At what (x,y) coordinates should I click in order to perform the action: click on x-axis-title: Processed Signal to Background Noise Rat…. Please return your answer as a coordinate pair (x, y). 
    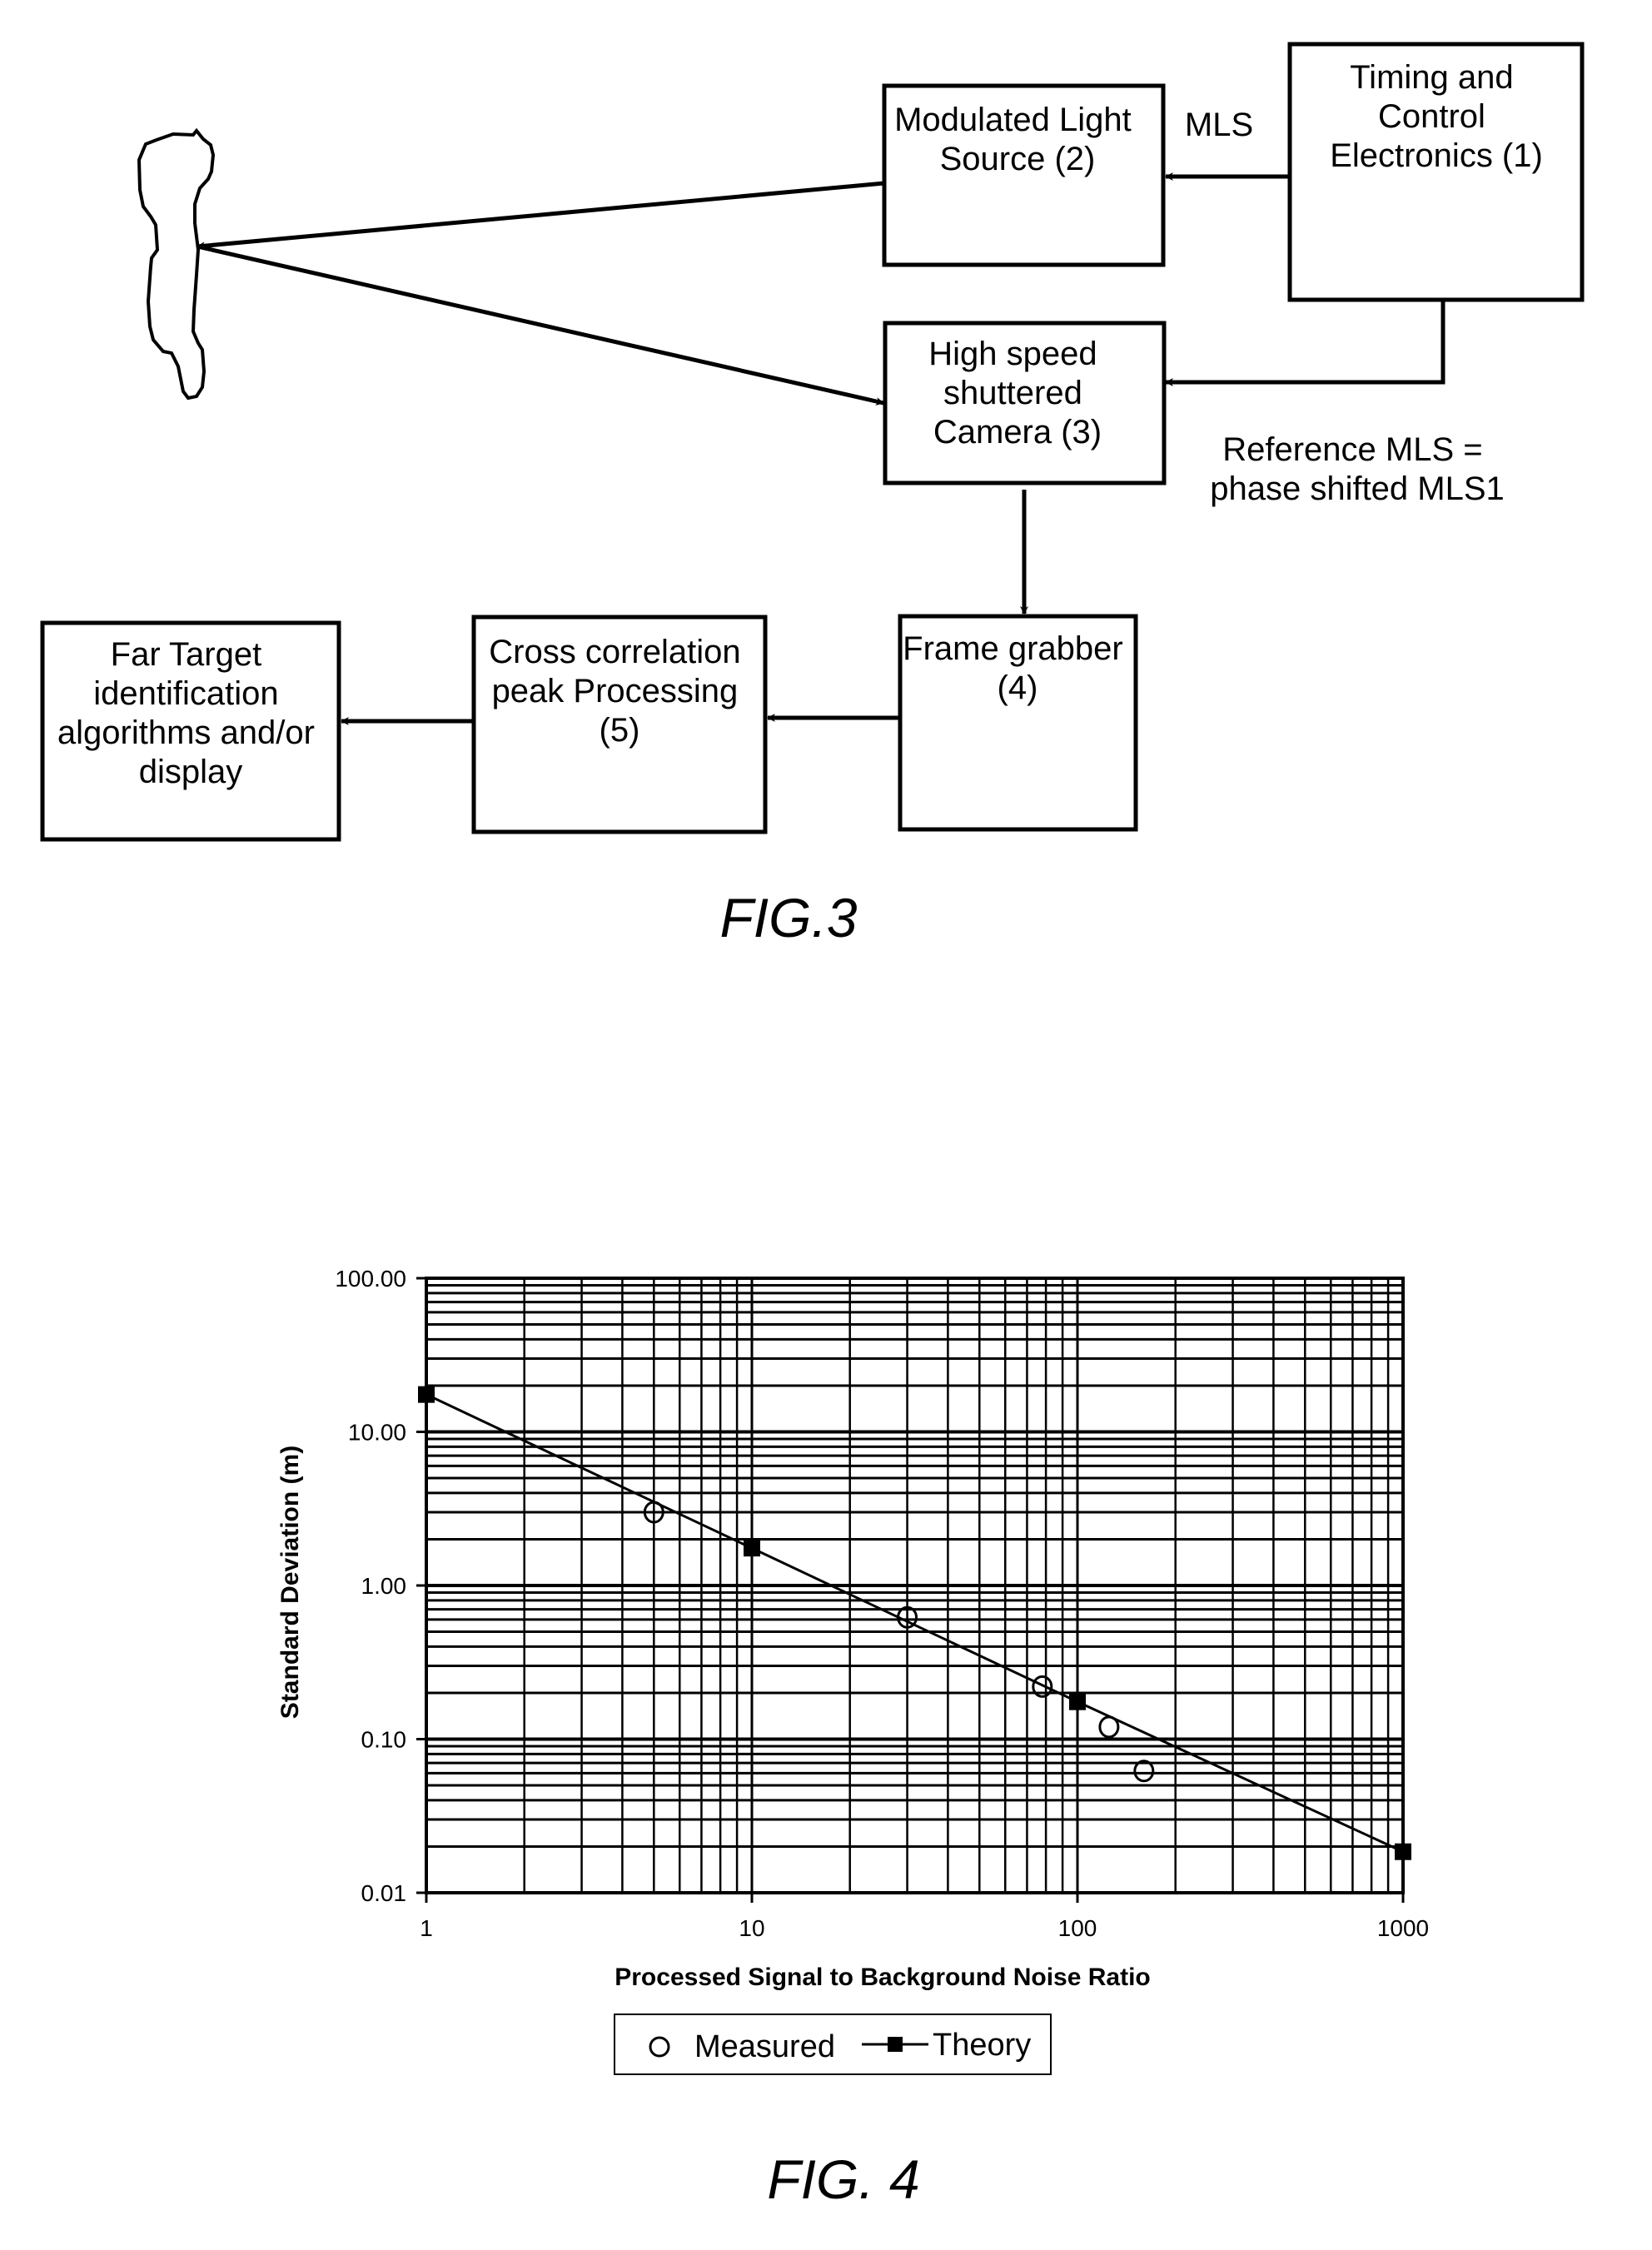
    Looking at the image, I should click on (883, 1978).